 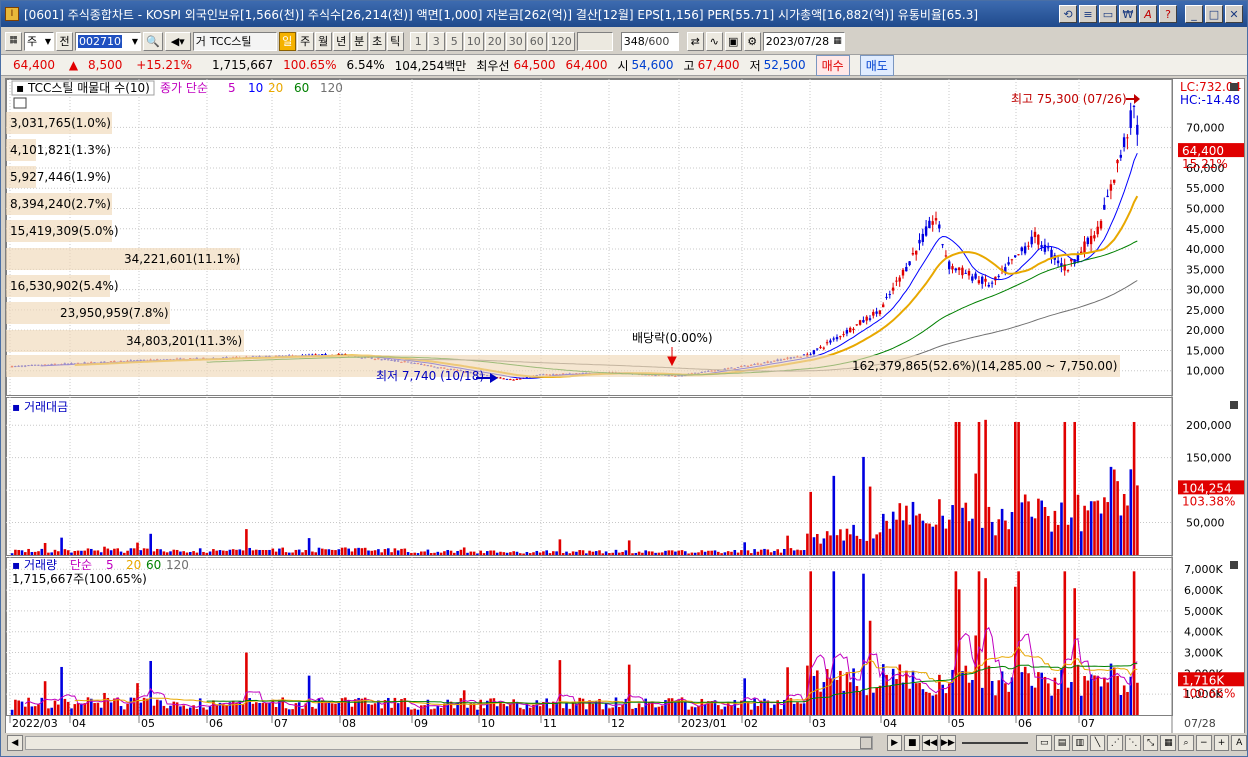 What do you see at coordinates (64, 41) in the screenshot?
I see `prev-button: 전` at bounding box center [64, 41].